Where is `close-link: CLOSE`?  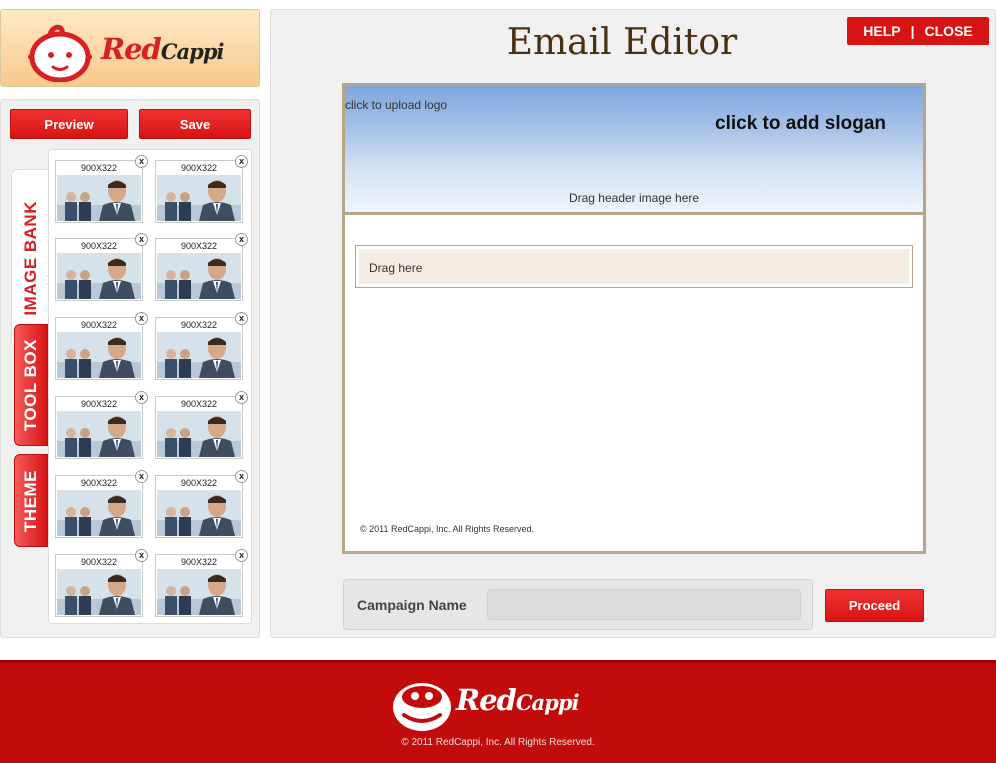
close-link: CLOSE is located at coordinates (949, 31).